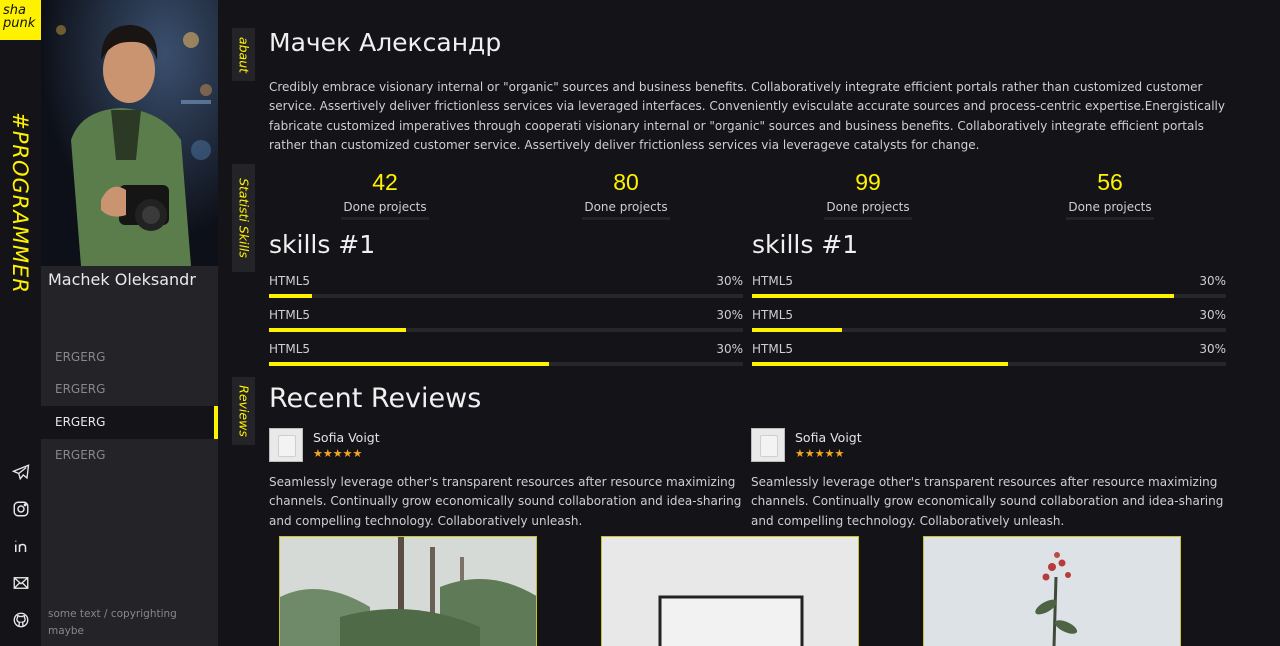 This screenshot has width=1280, height=646. Describe the element at coordinates (626, 182) in the screenshot. I see `stat-value: 80` at that location.